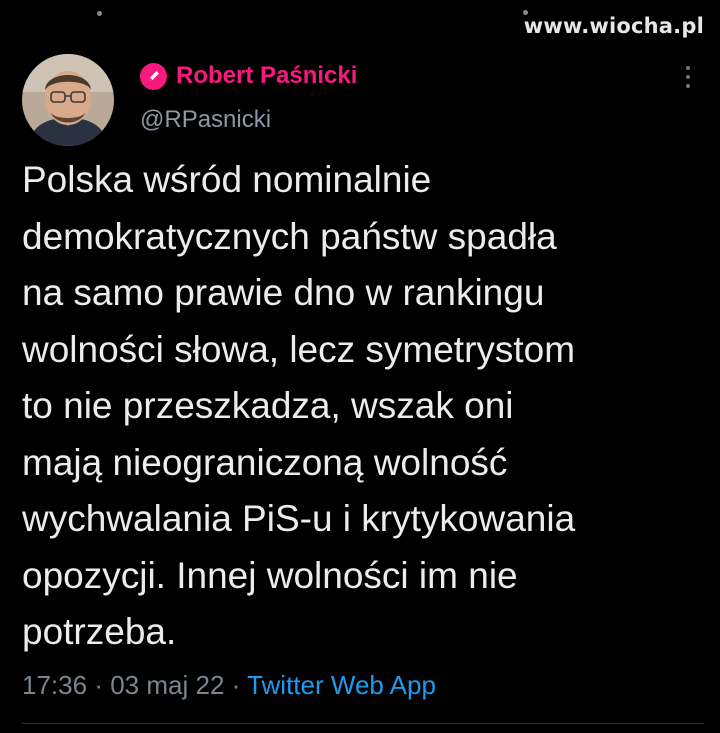 Image resolution: width=720 pixels, height=733 pixels. What do you see at coordinates (299, 349) in the screenshot?
I see `tweet-line: wolności słowa, lecz symetrystom` at bounding box center [299, 349].